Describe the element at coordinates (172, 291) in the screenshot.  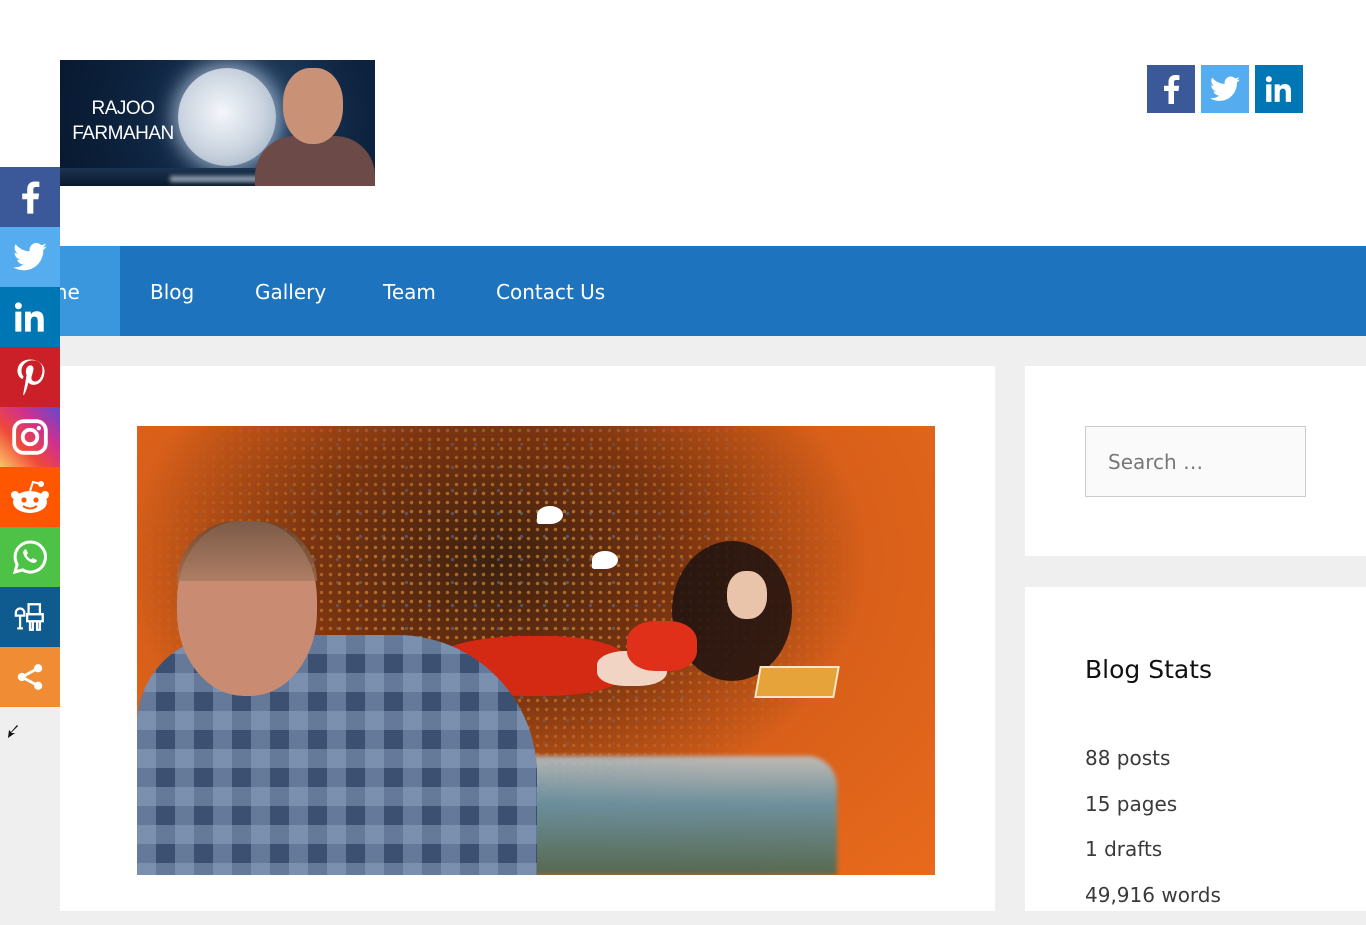
I see `nav-item-blog: Blog` at that location.